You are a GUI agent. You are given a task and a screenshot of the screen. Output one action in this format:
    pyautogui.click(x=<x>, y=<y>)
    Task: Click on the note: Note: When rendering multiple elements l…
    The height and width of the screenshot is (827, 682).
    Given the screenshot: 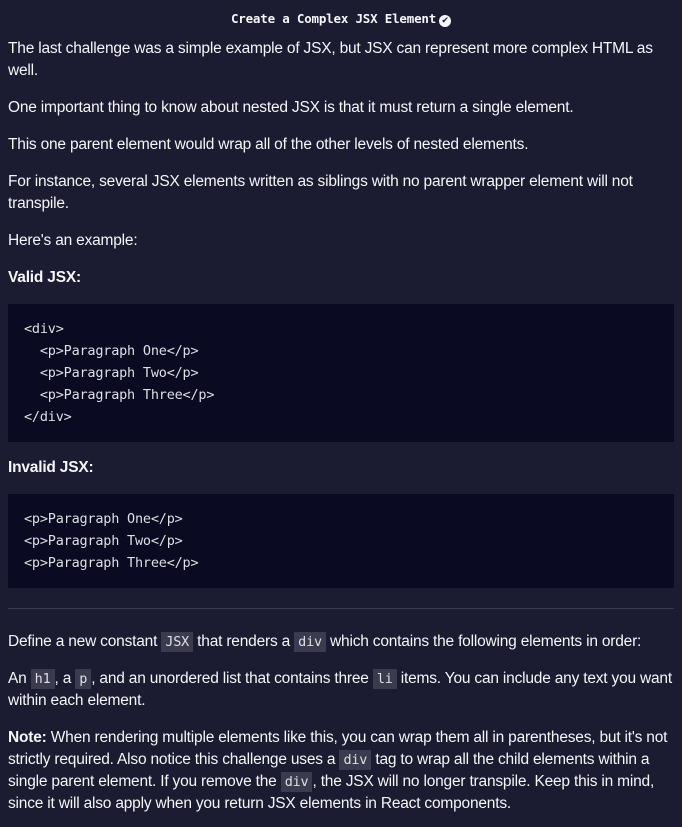 What is the action you would take?
    pyautogui.click(x=338, y=770)
    